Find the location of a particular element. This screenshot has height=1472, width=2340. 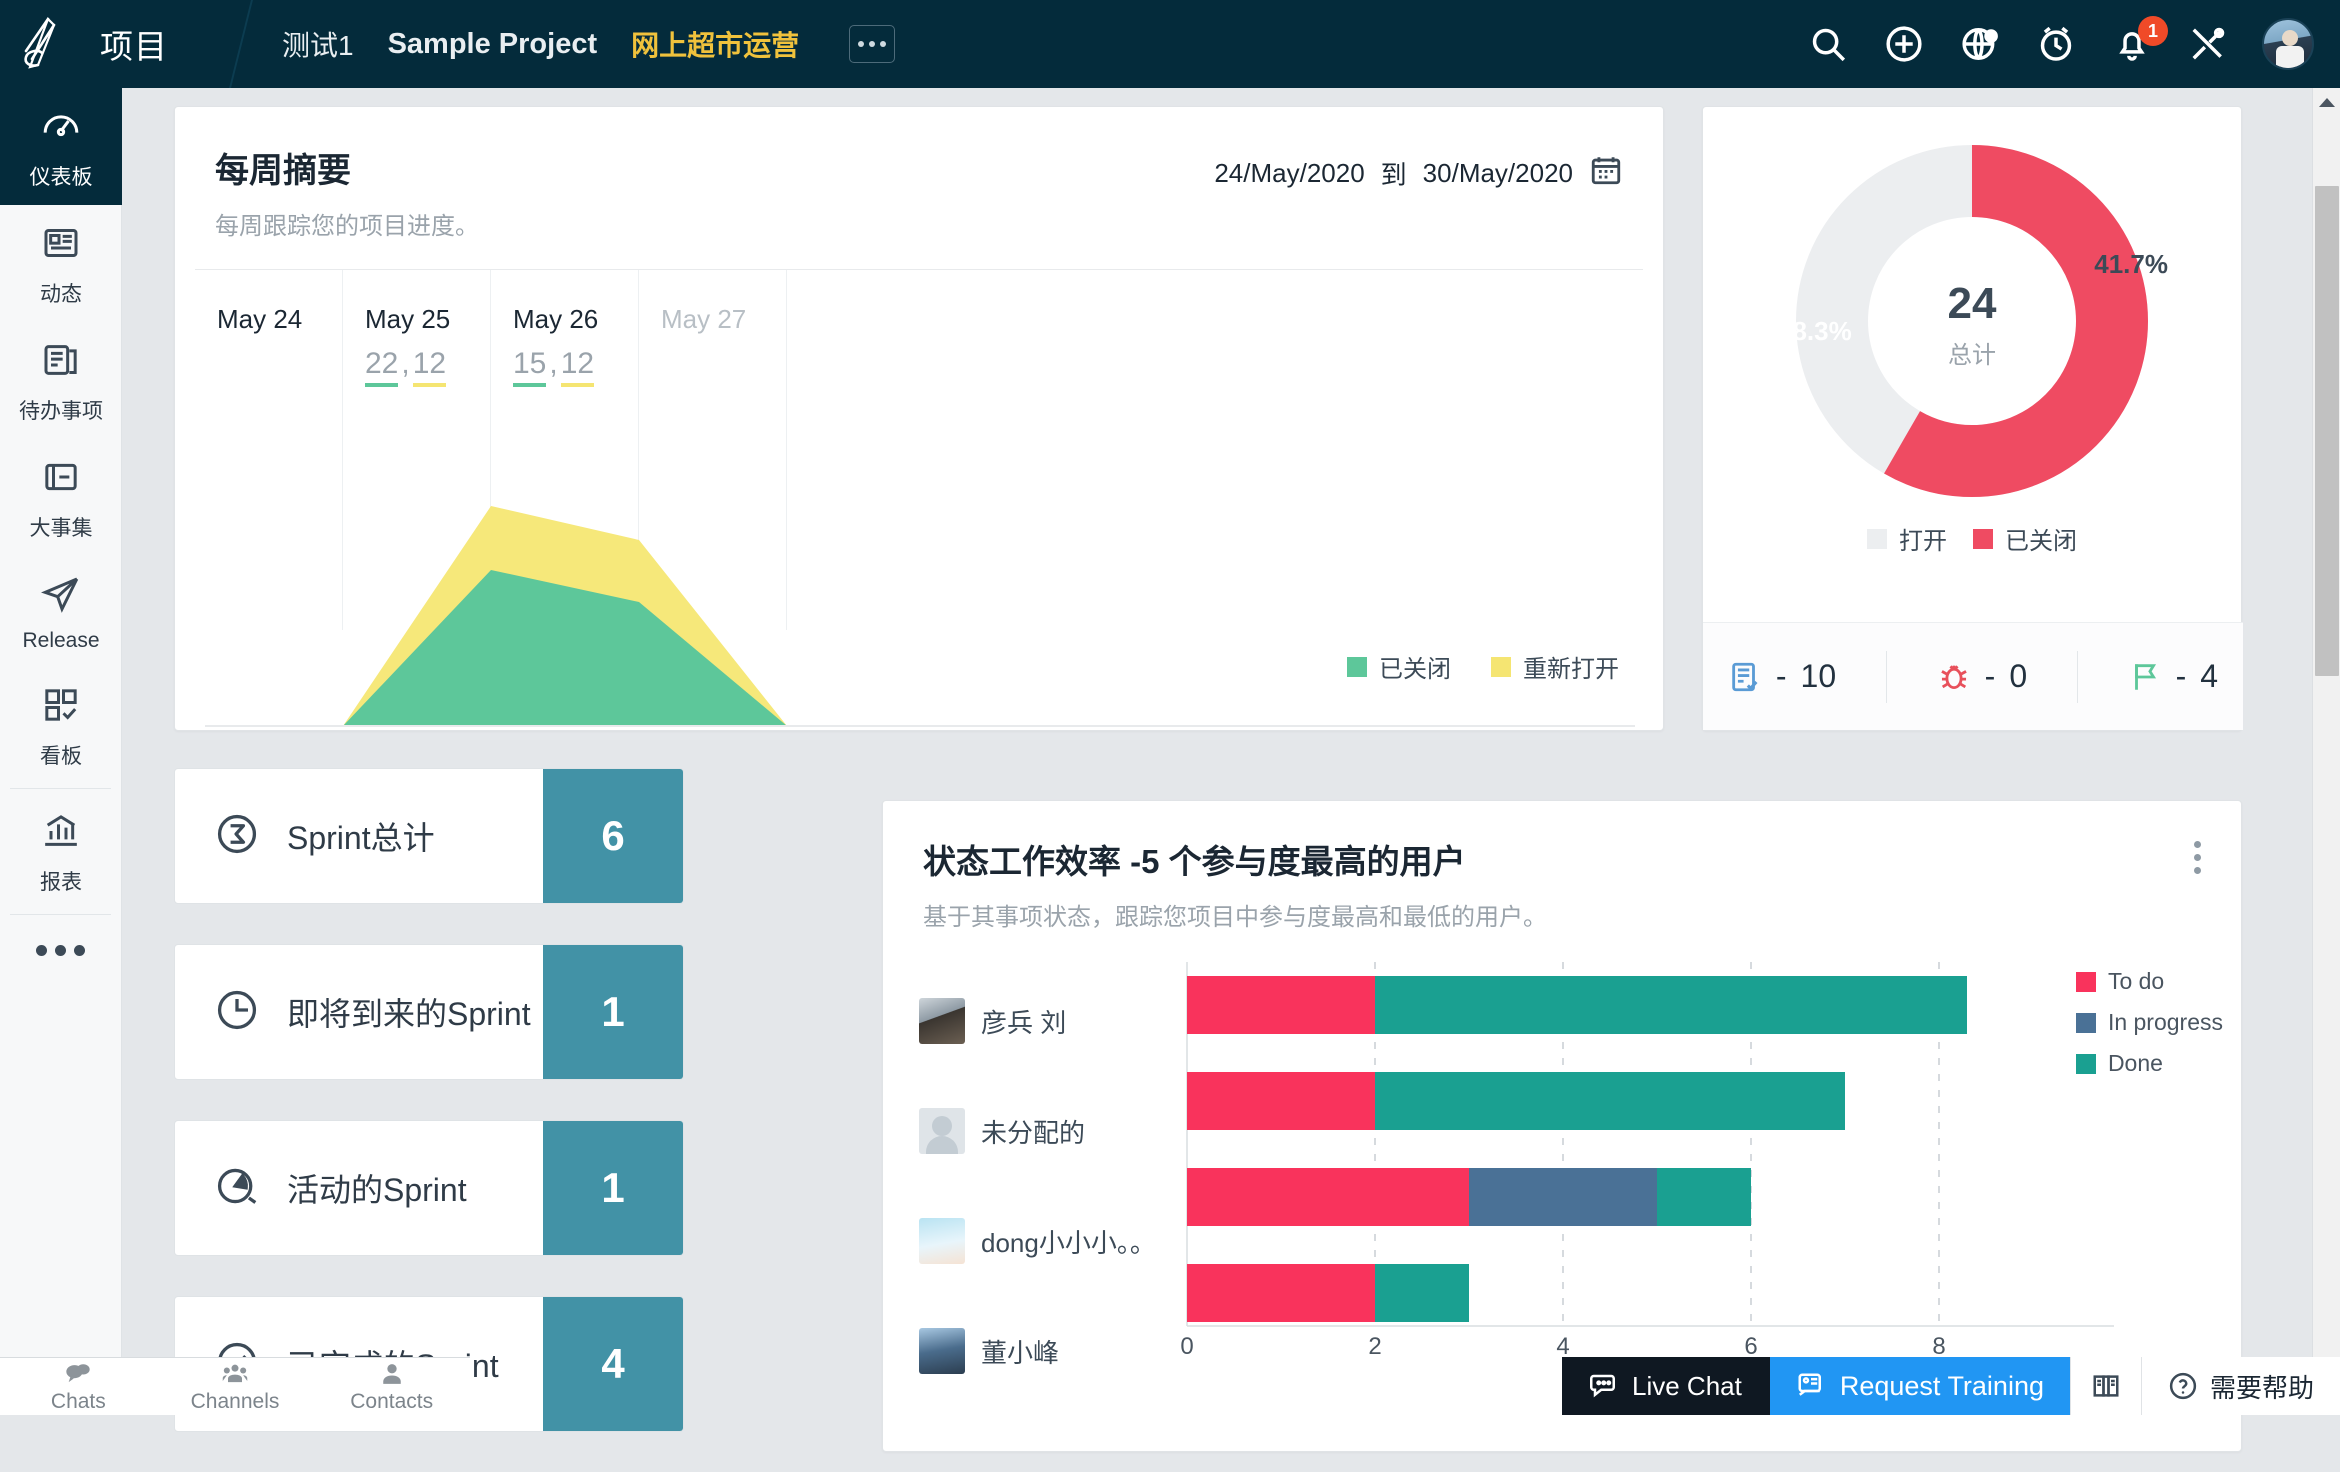

chat-tab-channels: Channels is located at coordinates (235, 1387).